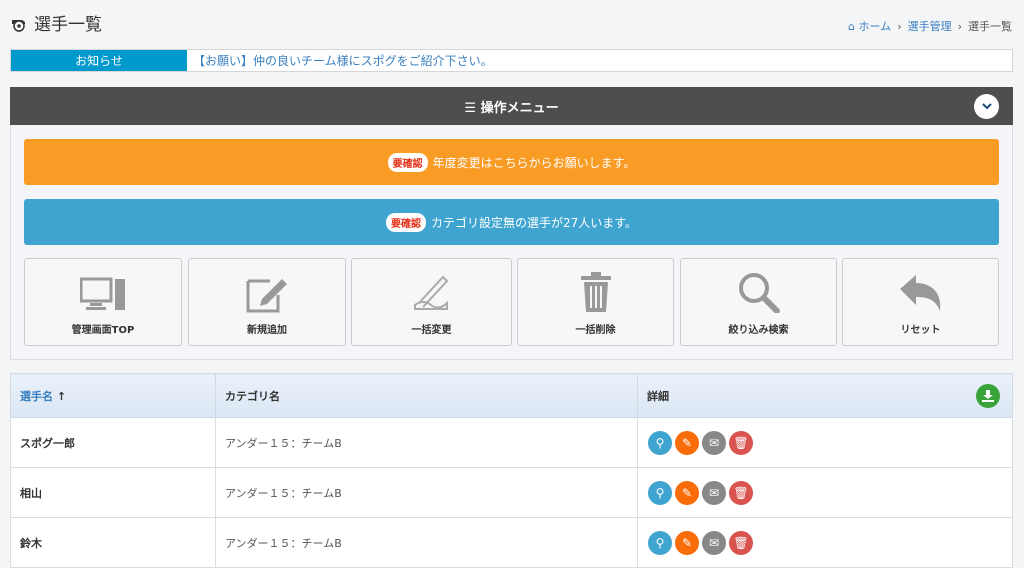  Describe the element at coordinates (825, 395) in the screenshot. I see `column-header-detail: 詳細` at that location.